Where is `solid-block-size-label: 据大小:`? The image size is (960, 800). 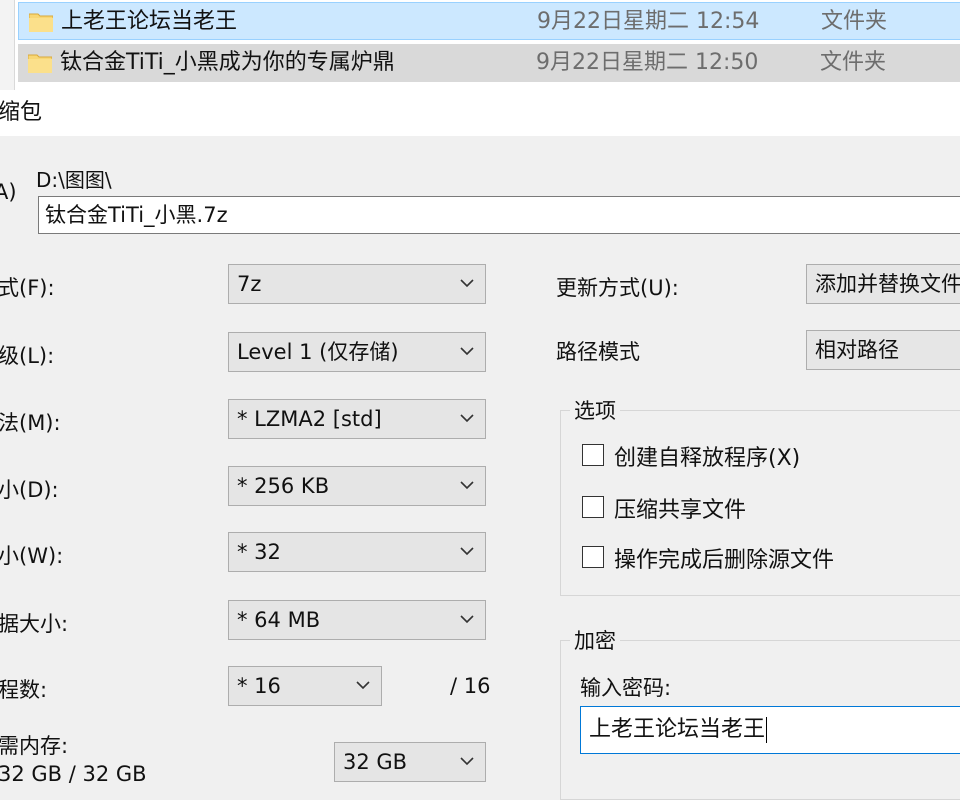
solid-block-size-label: 据大小: is located at coordinates (34, 624).